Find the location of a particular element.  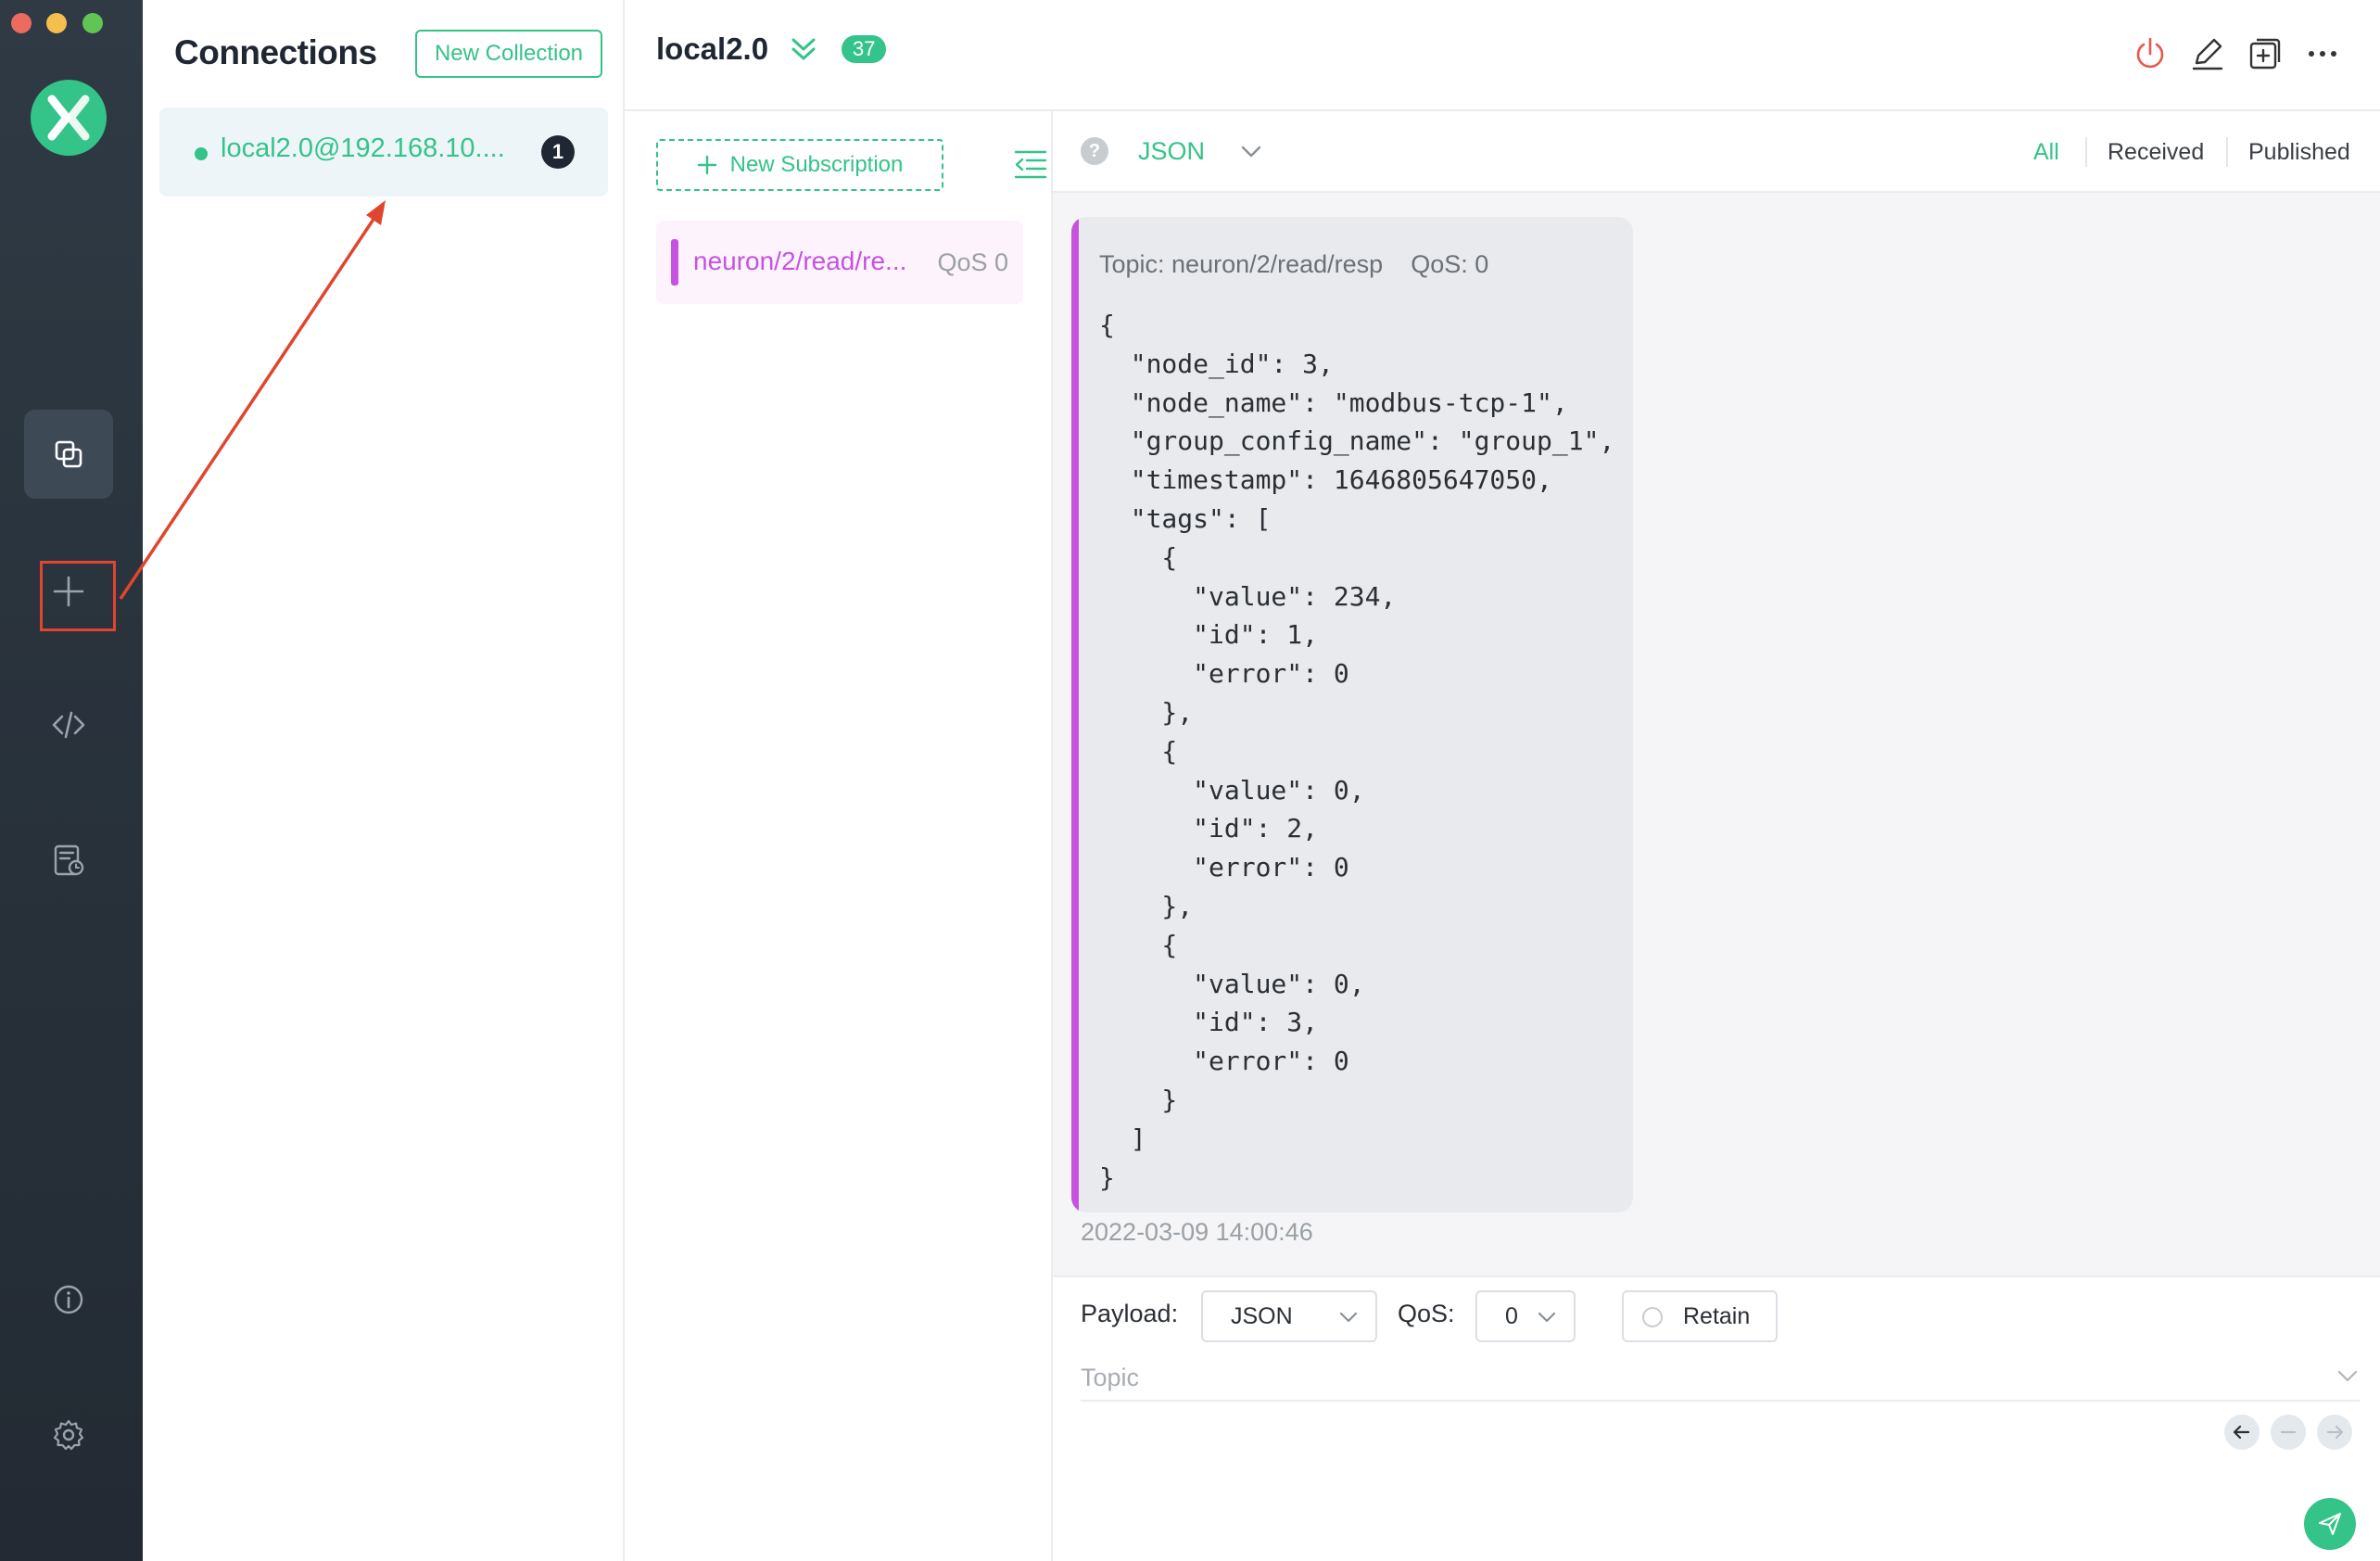

message-qos: QoS: 0 is located at coordinates (1450, 264).